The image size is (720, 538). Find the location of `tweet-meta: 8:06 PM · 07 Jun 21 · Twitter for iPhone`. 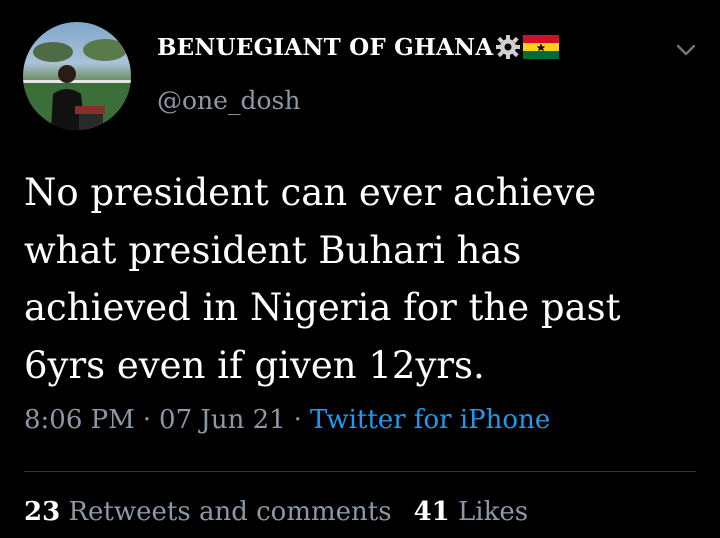

tweet-meta: 8:06 PM · 07 Jun 21 · Twitter for iPhone is located at coordinates (287, 420).